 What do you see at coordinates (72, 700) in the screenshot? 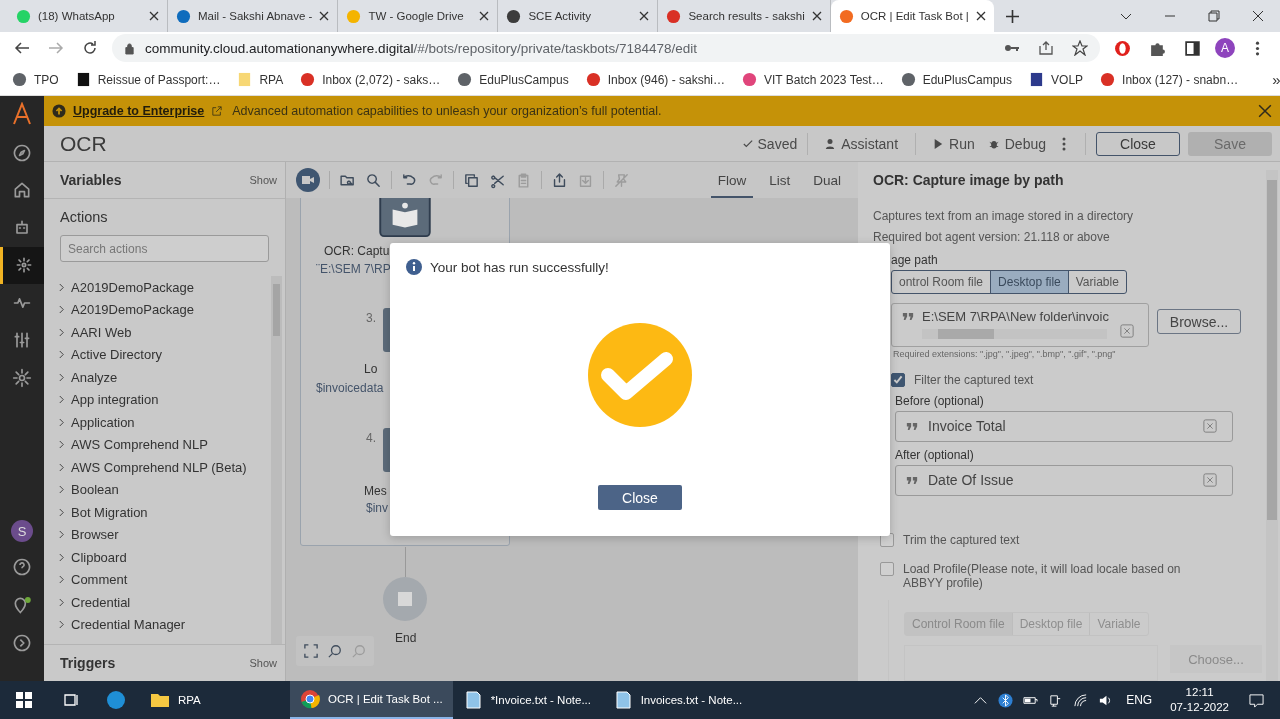
I see `task-view-icon` at bounding box center [72, 700].